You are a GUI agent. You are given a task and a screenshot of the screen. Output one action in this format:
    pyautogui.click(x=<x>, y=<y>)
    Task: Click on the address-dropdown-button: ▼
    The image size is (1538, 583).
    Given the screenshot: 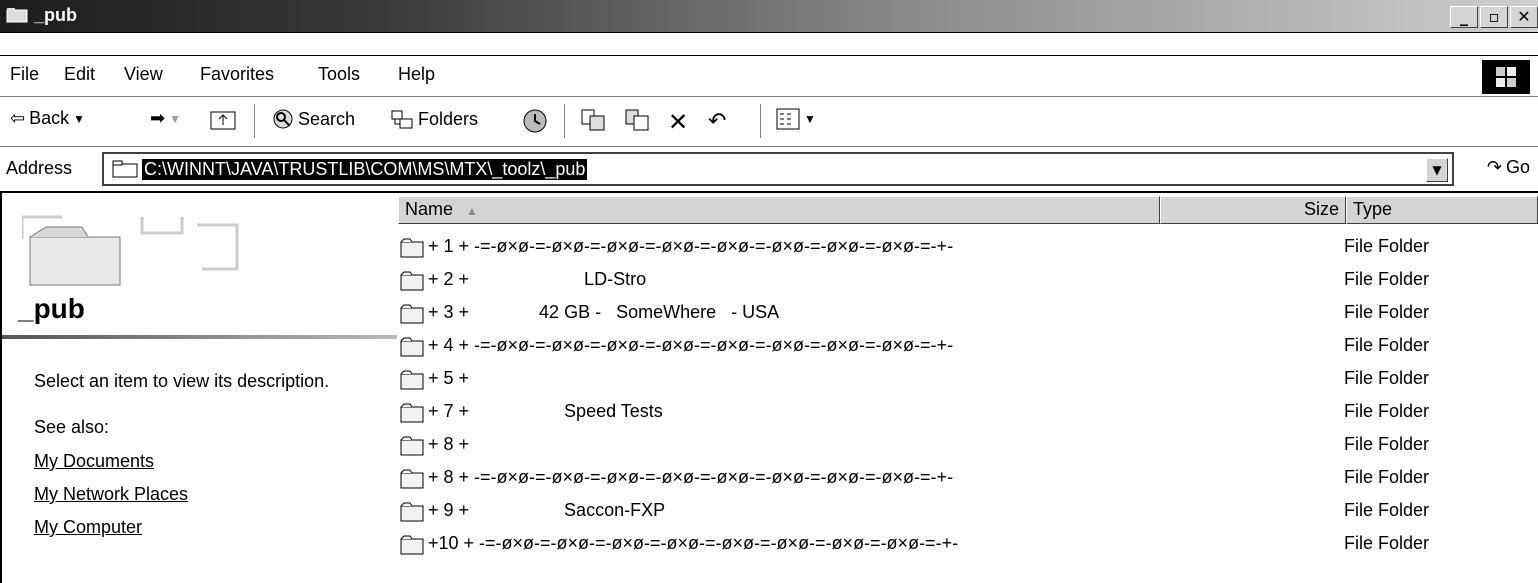 What is the action you would take?
    pyautogui.click(x=1437, y=170)
    